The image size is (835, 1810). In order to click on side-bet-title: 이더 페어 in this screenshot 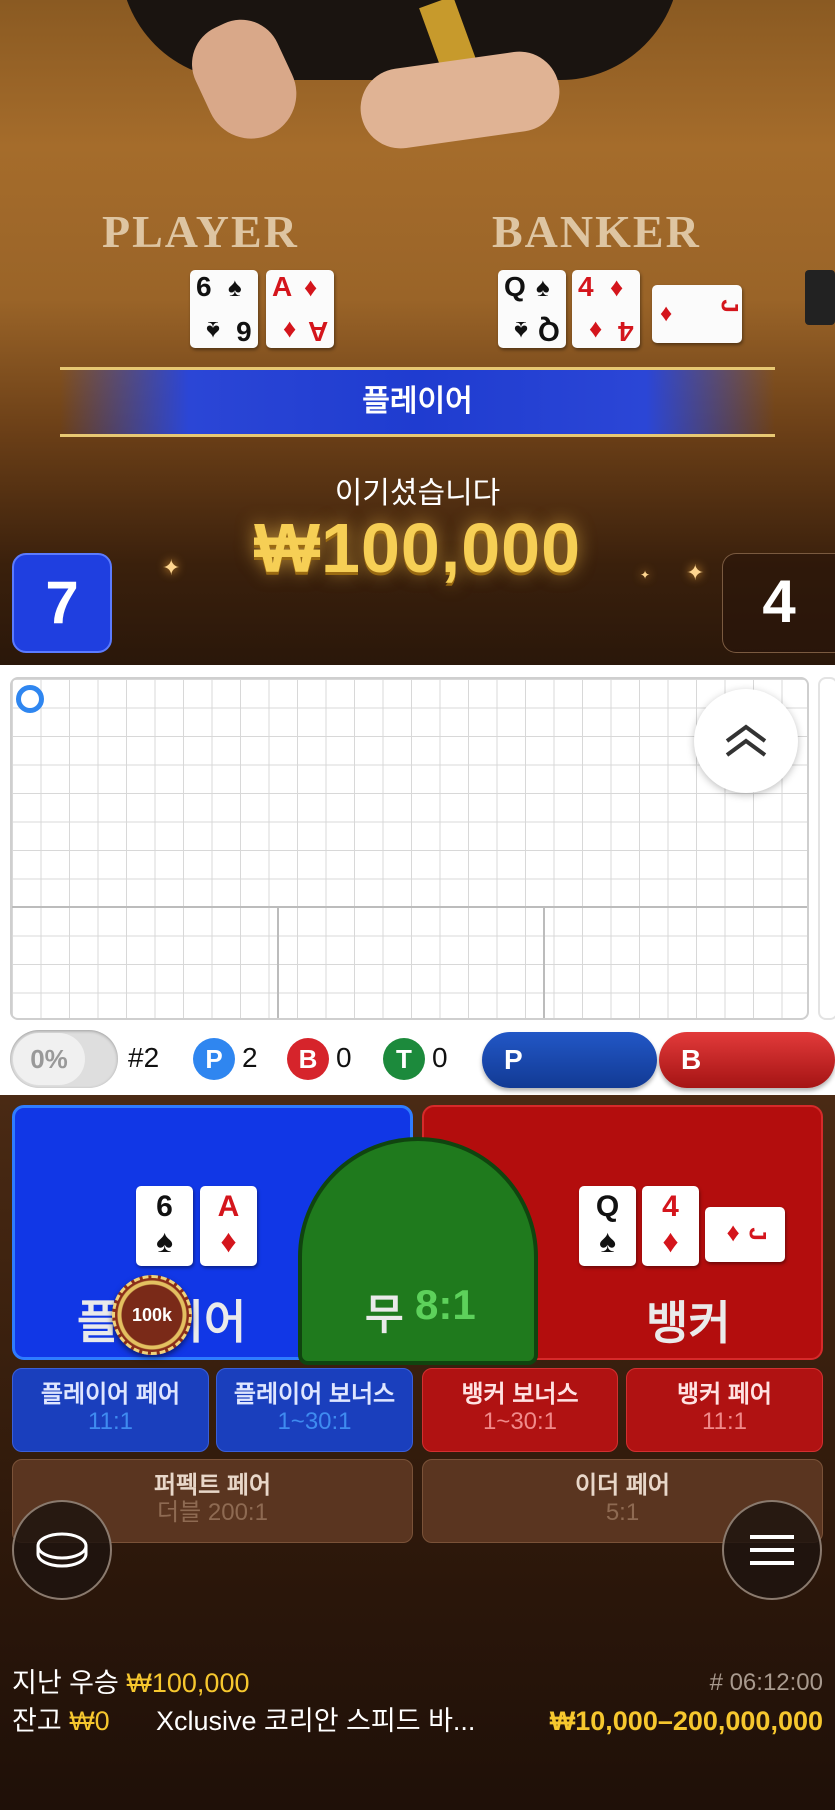, I will do `click(622, 1485)`.